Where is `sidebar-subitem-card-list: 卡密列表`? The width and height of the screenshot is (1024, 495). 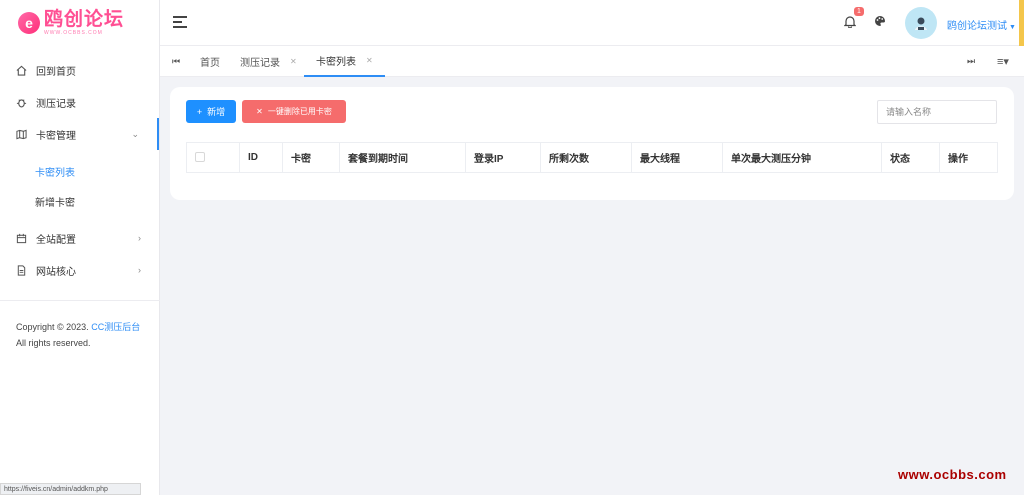 sidebar-subitem-card-list: 卡密列表 is located at coordinates (79, 171).